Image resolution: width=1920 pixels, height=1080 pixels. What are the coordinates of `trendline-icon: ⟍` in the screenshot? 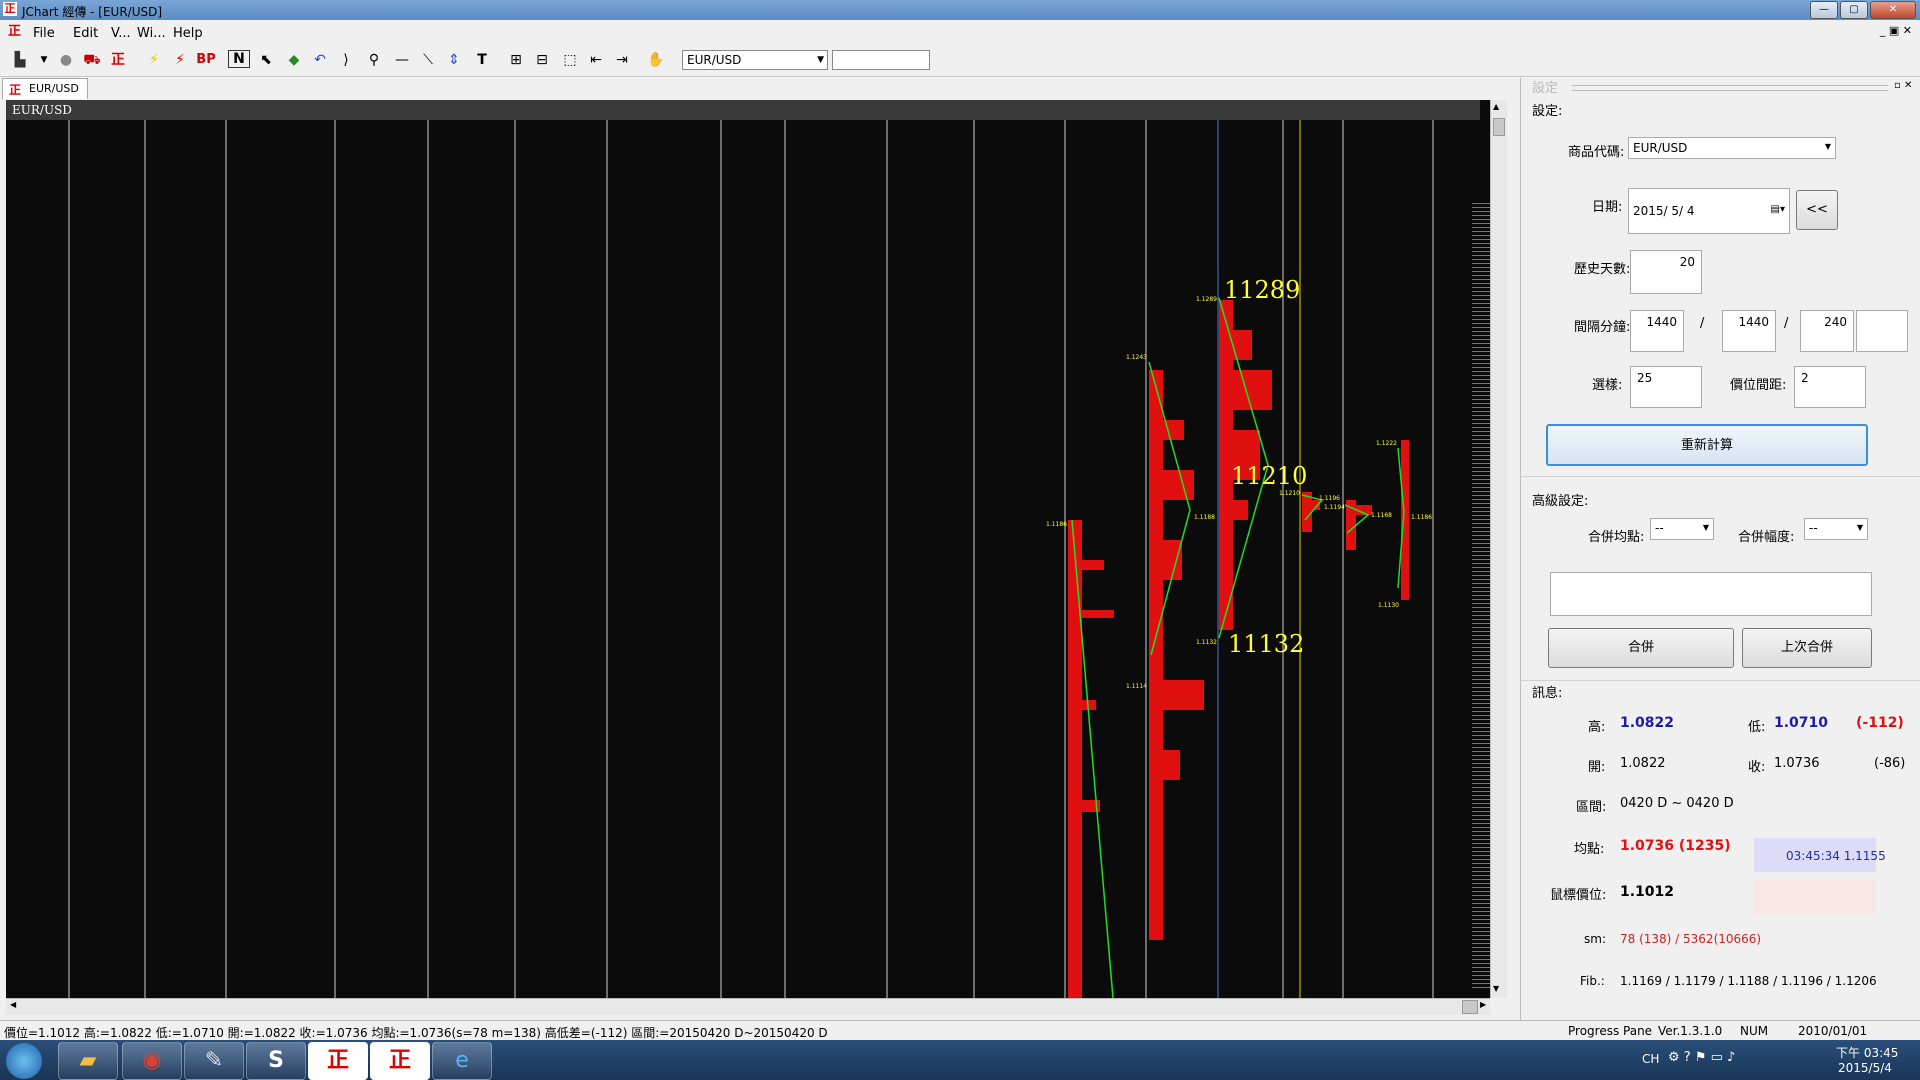 It's located at (428, 60).